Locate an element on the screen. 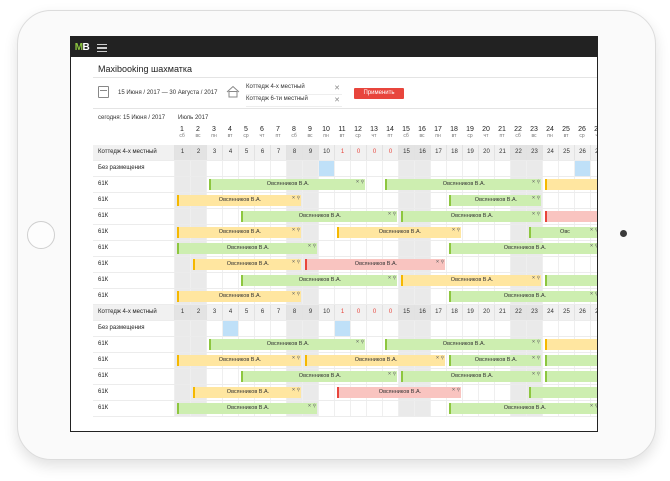 This screenshot has height=481, width=670. room-filter-tag: Коттедж 6-ти местный ✕ is located at coordinates (294, 101).